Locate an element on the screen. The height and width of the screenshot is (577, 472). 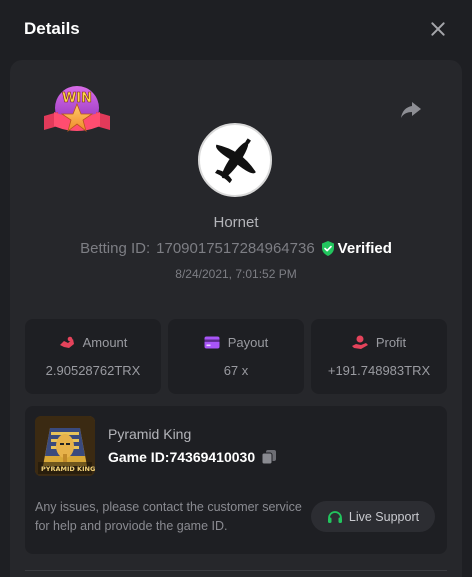
game-id-value: 74369410030 is located at coordinates (212, 457).